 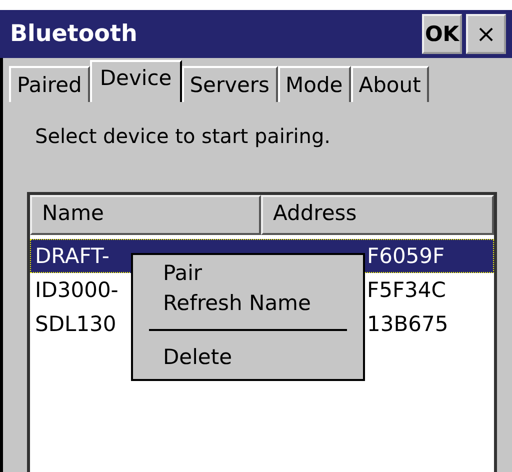 What do you see at coordinates (407, 324) in the screenshot?
I see `device-address: 13B675` at bounding box center [407, 324].